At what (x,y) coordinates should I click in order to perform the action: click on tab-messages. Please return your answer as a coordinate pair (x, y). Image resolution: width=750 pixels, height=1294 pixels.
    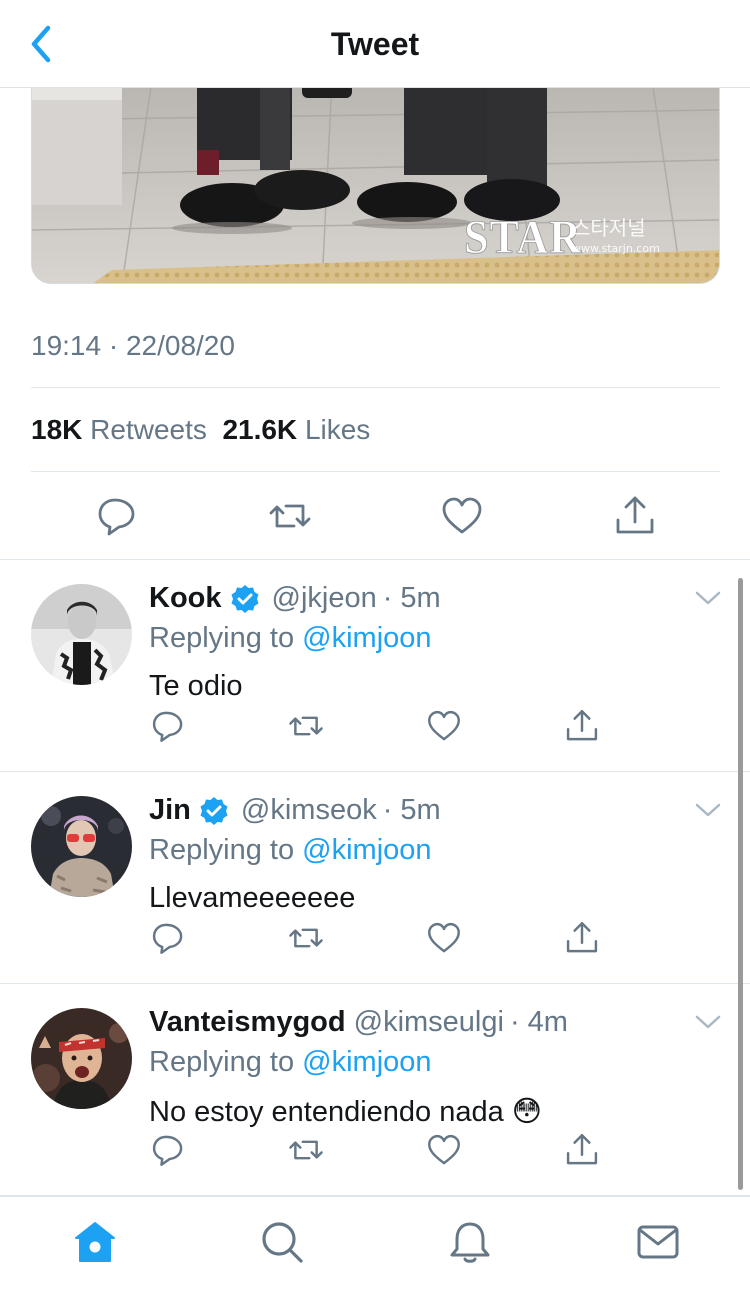
    Looking at the image, I should click on (658, 1242).